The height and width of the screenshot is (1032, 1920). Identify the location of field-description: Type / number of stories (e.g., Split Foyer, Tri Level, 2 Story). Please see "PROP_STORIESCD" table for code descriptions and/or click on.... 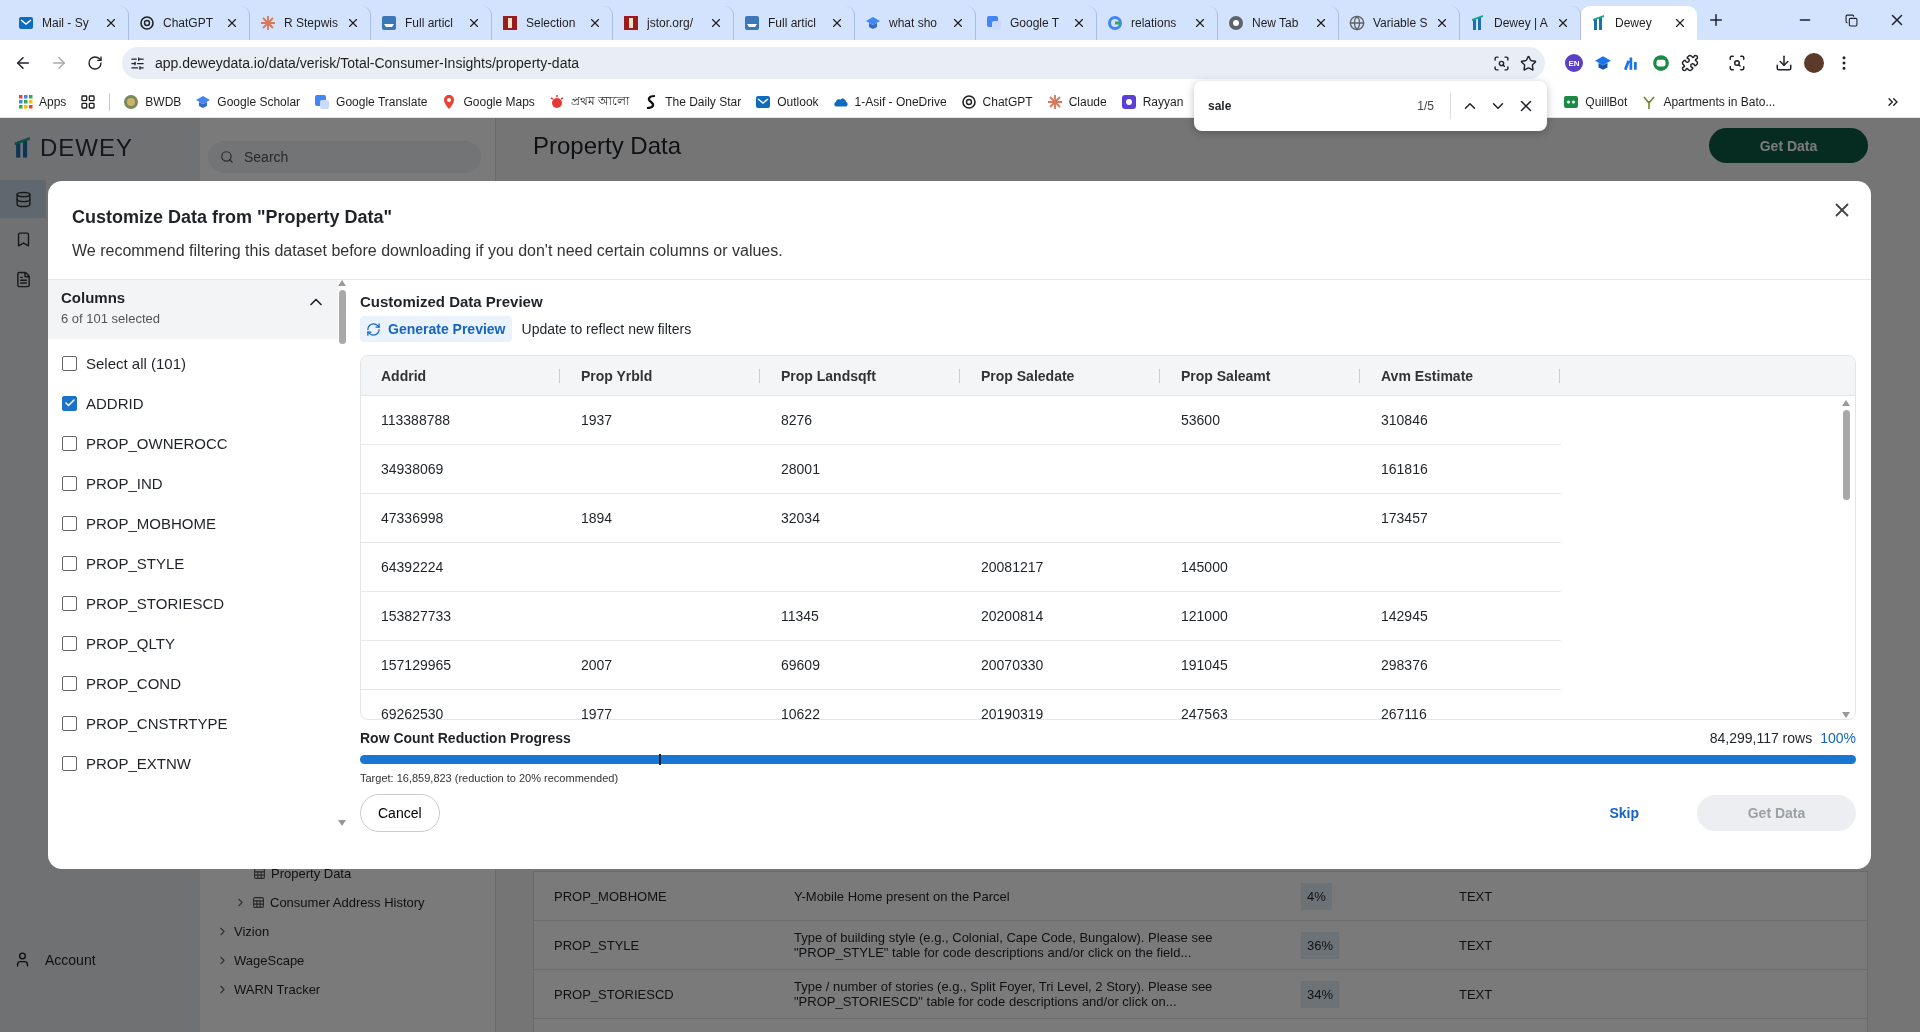
(1004, 994).